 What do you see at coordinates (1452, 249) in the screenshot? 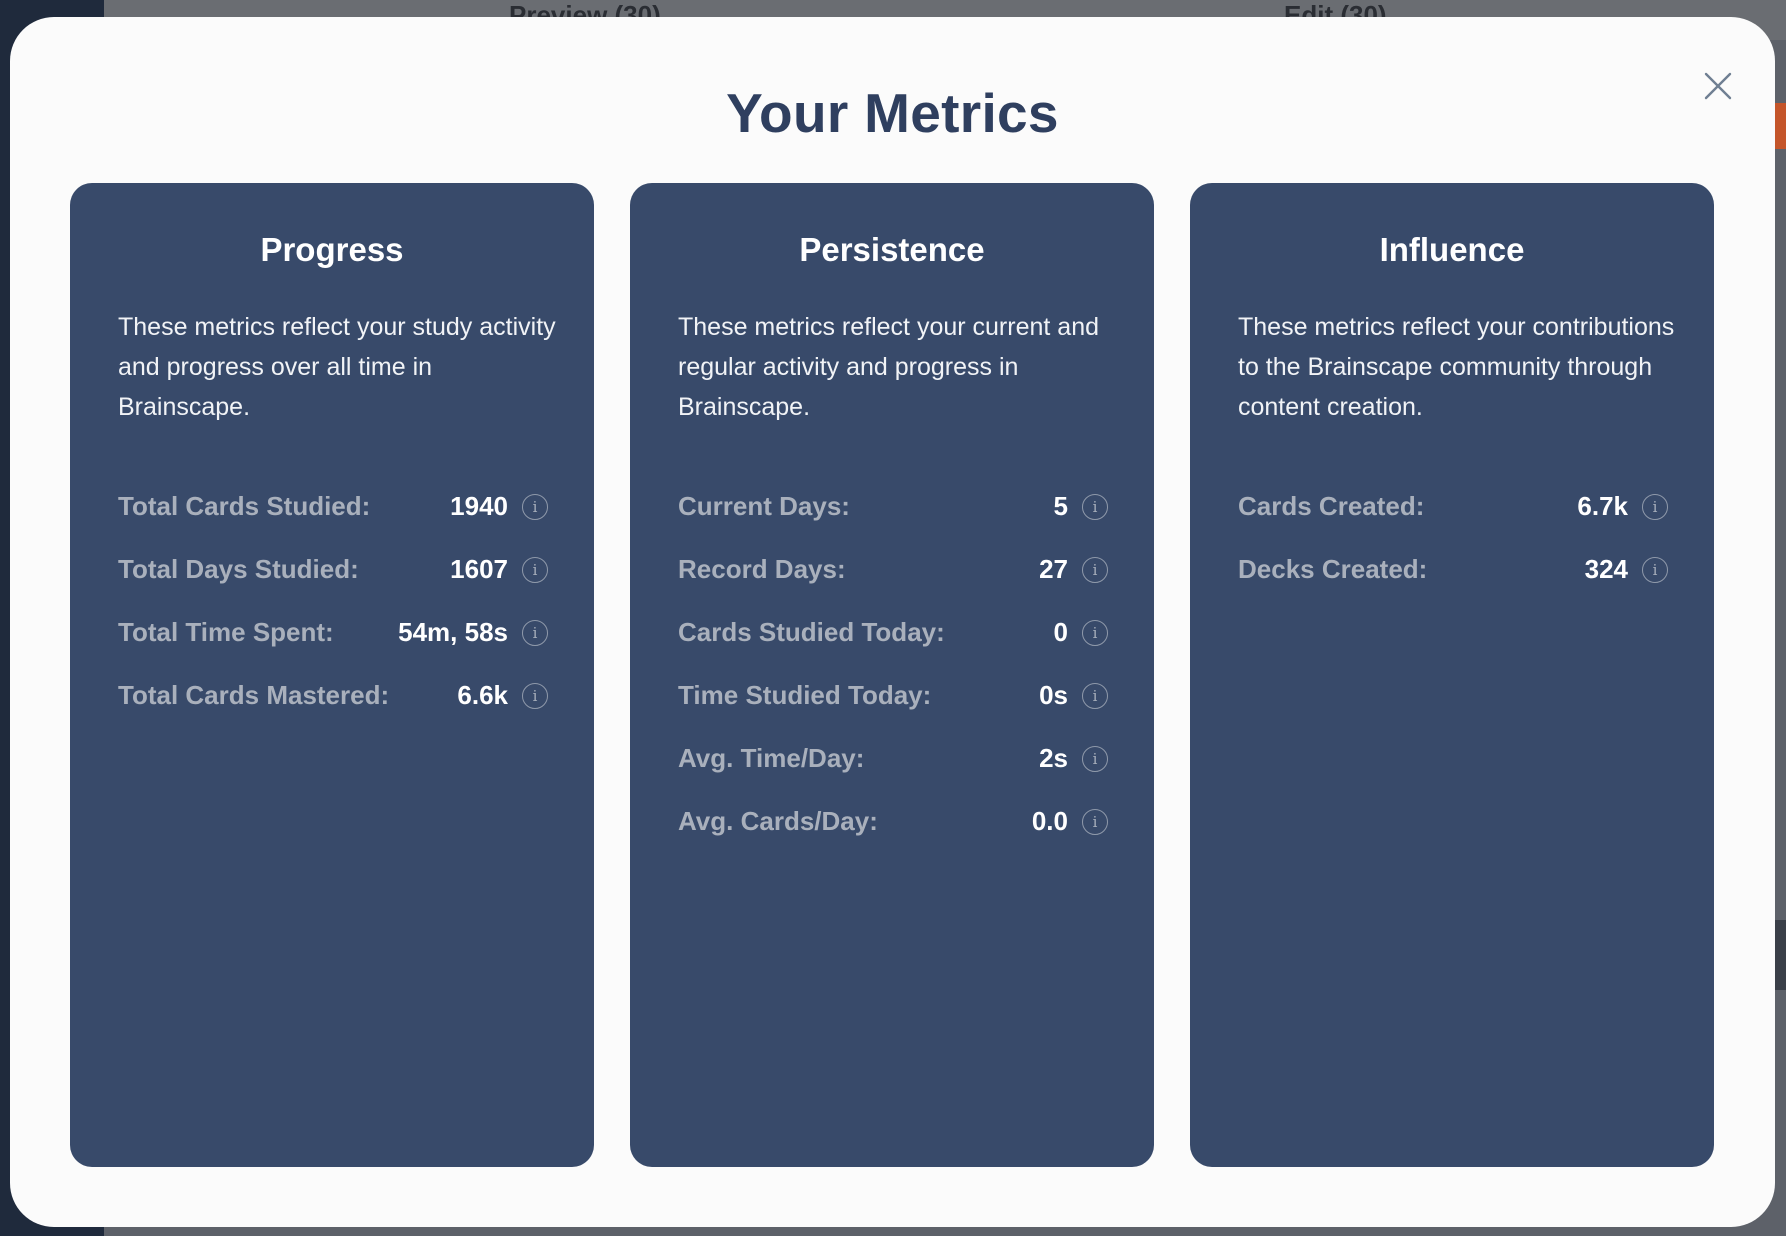
I see `card-title: Influence` at bounding box center [1452, 249].